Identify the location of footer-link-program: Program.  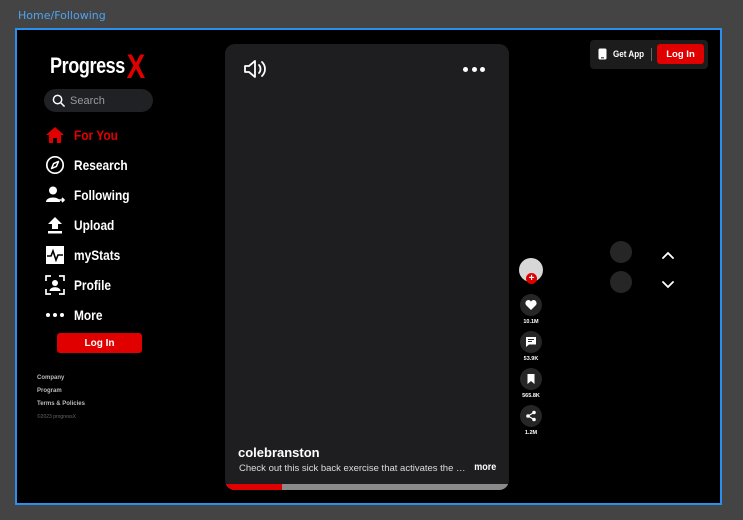
(61, 391).